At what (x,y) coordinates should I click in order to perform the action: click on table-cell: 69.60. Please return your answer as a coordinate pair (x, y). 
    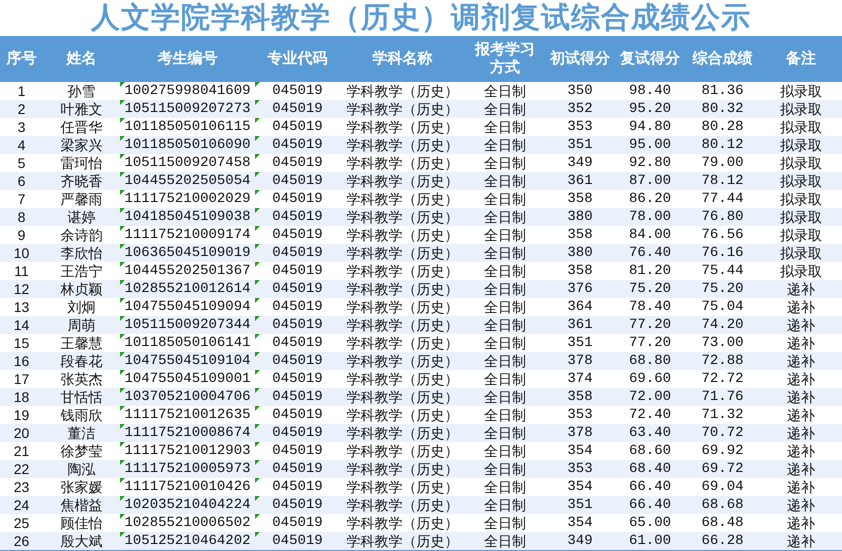
    Looking at the image, I should click on (649, 379).